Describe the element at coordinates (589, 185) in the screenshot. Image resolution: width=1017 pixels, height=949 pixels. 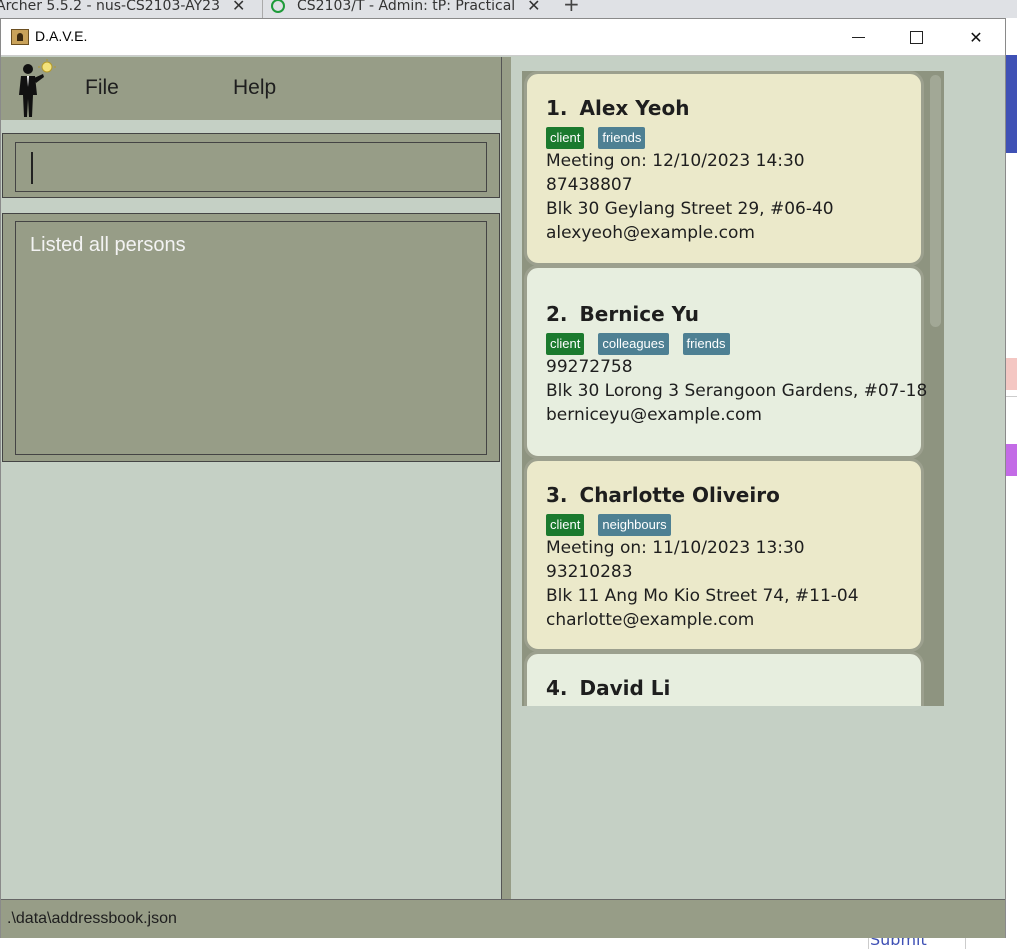
I see `phone: 87438807` at that location.